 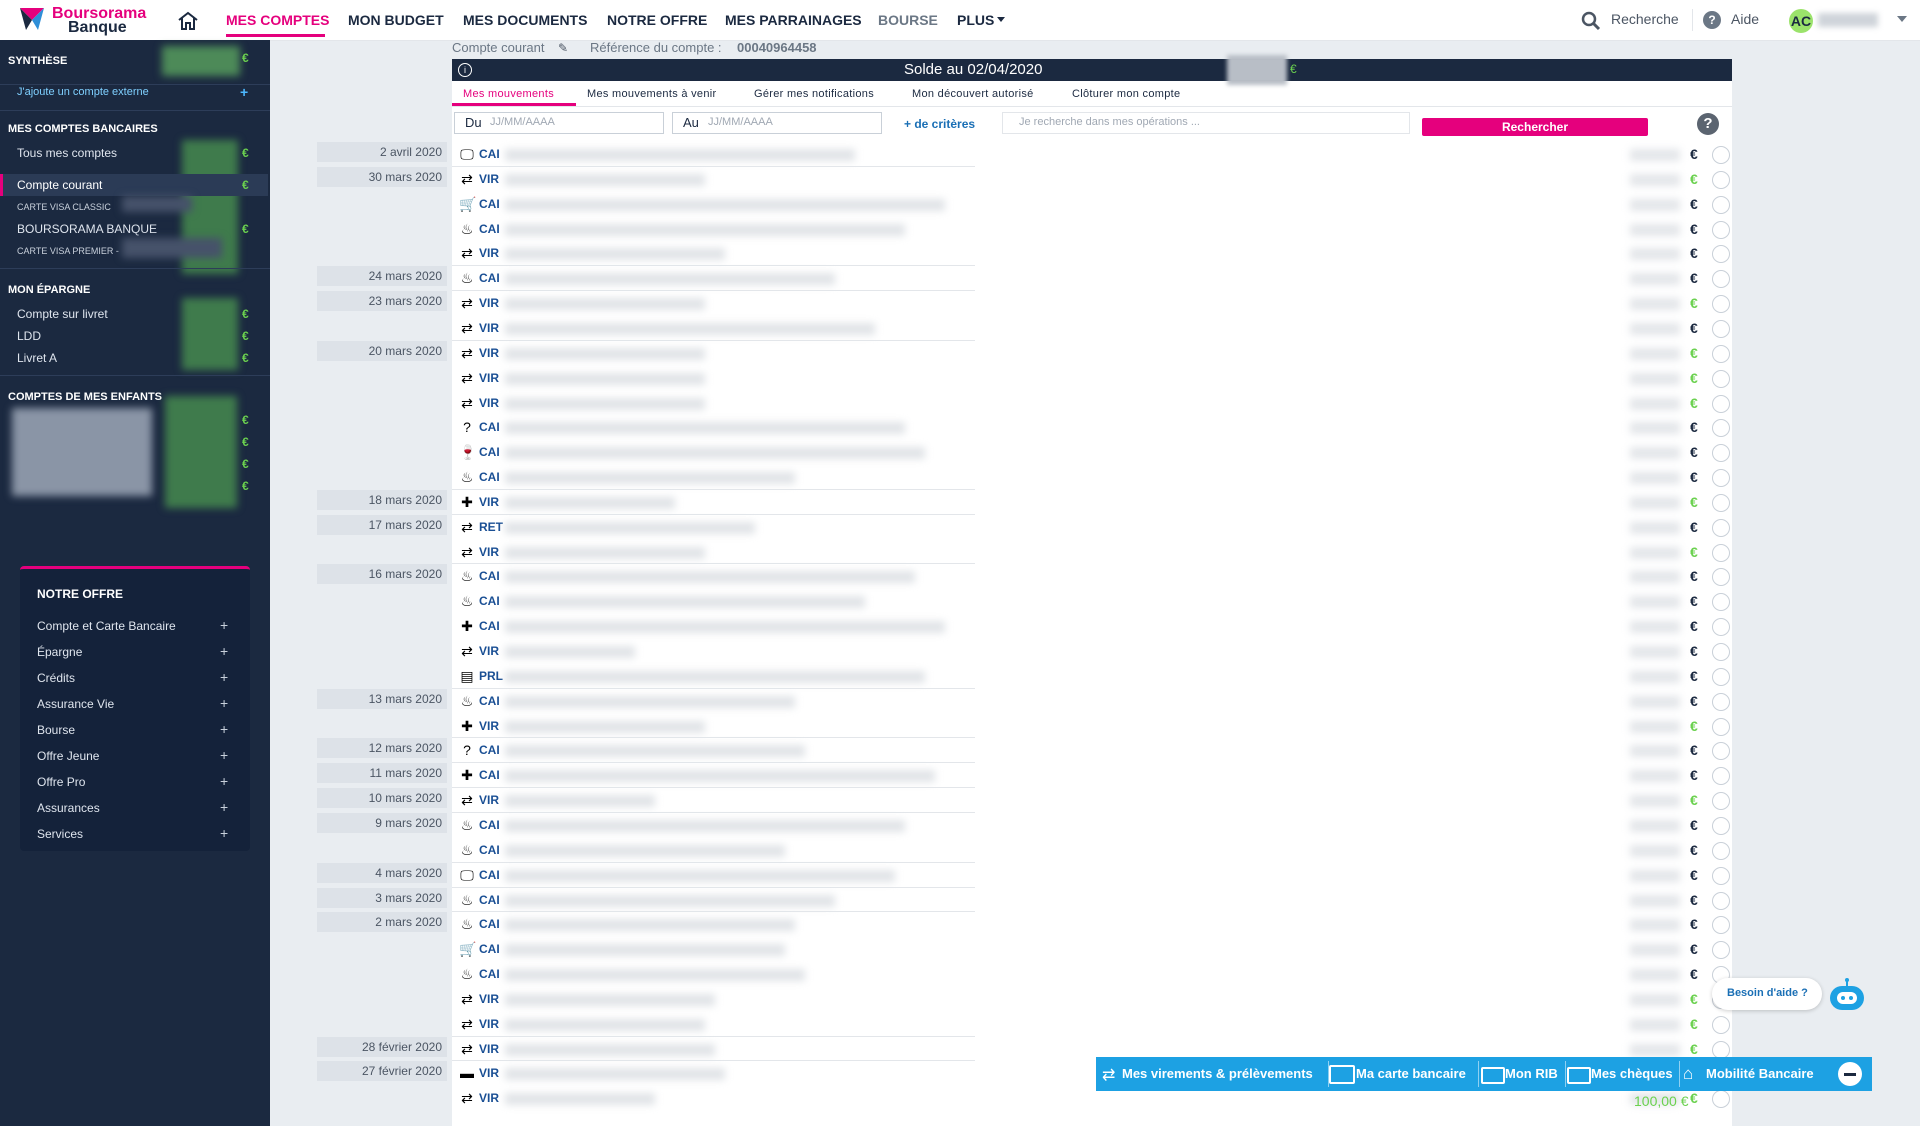 What do you see at coordinates (1531, 1073) in the screenshot?
I see `quick-rib: Mon RIB` at bounding box center [1531, 1073].